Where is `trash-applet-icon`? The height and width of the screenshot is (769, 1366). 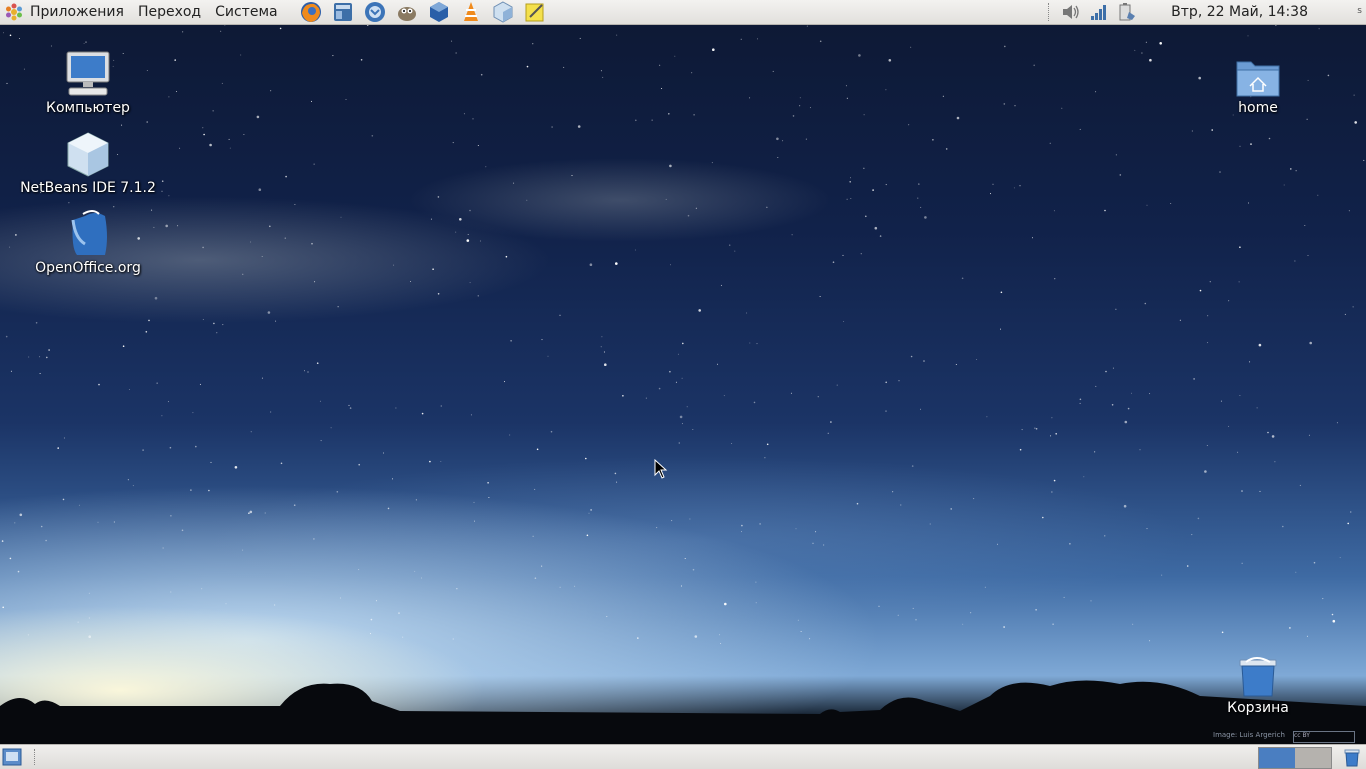
trash-applet-icon is located at coordinates (1352, 757).